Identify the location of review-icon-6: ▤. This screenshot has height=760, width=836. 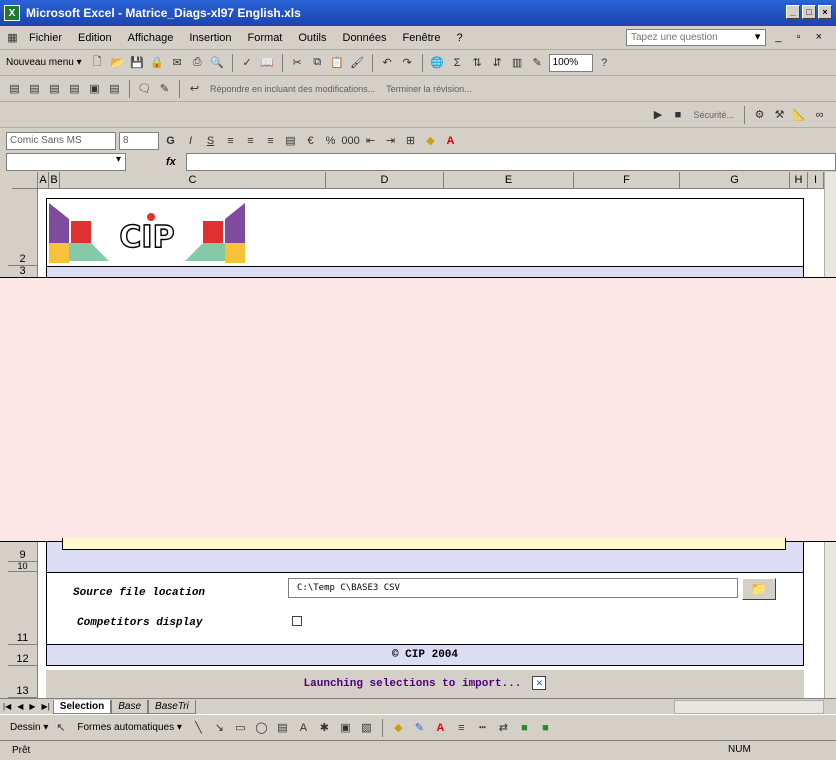
(114, 88).